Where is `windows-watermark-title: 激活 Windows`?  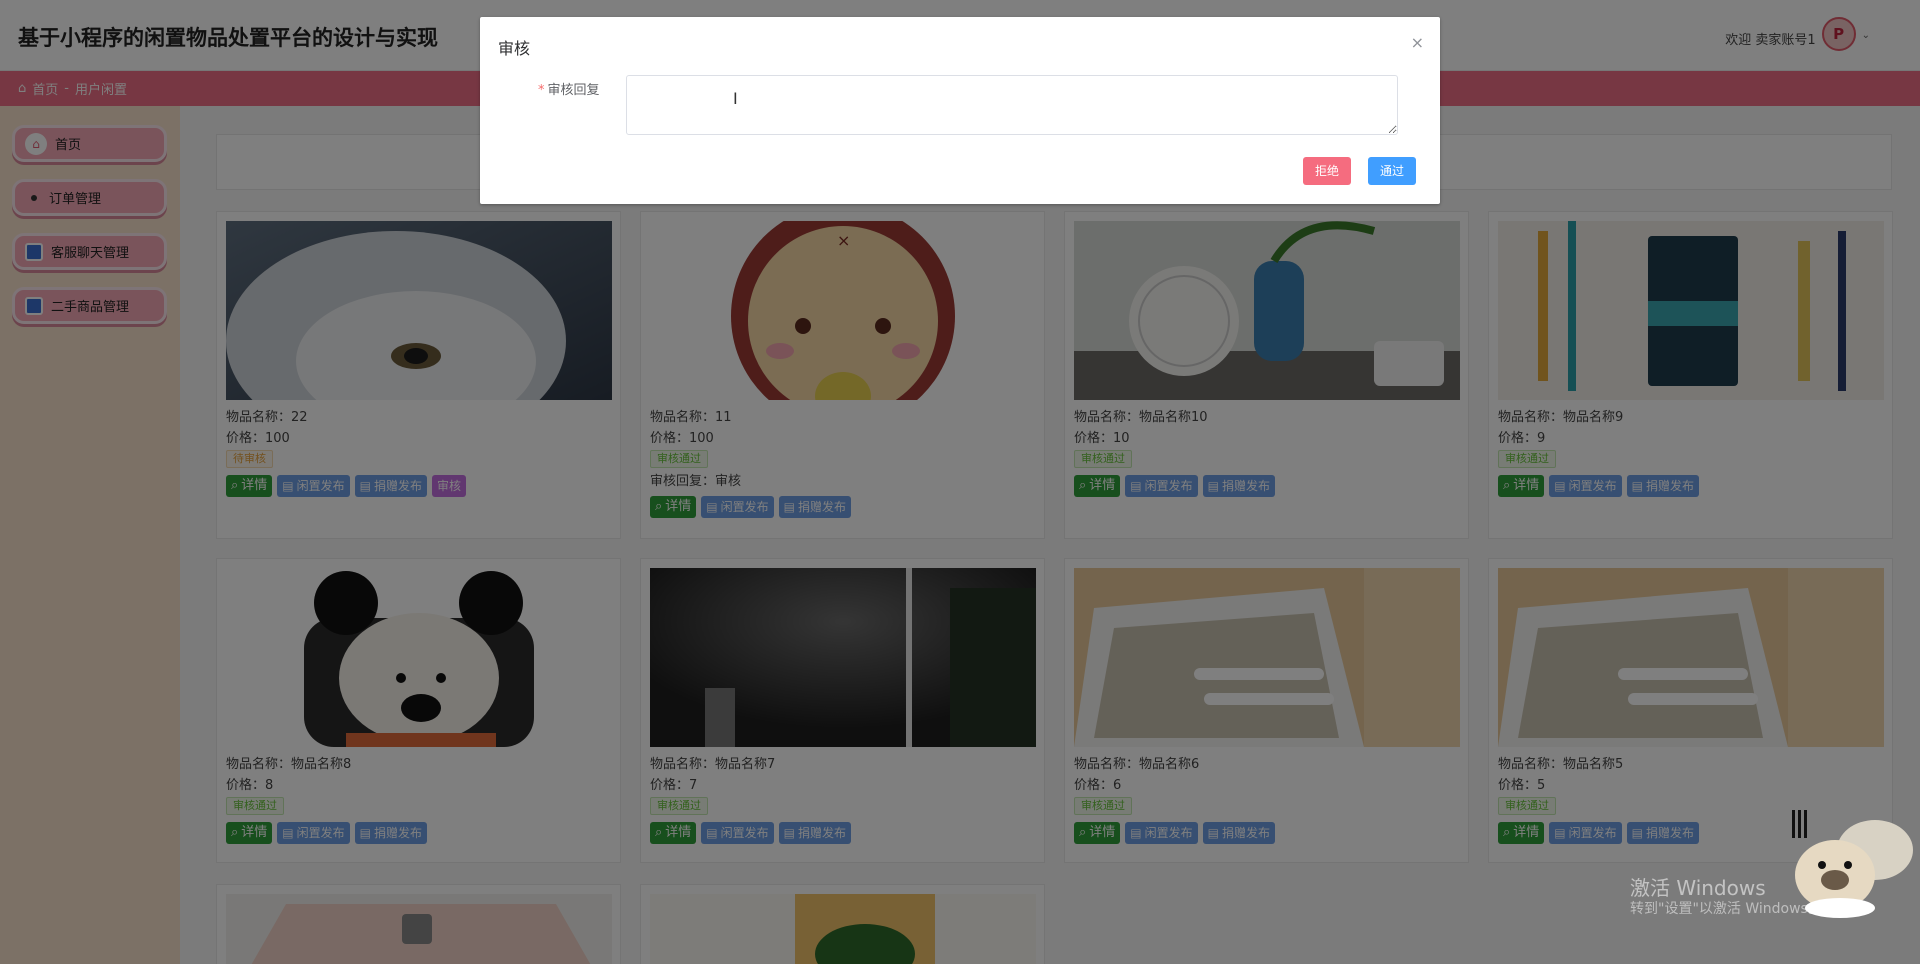
windows-watermark-title: 激活 Windows is located at coordinates (1698, 888).